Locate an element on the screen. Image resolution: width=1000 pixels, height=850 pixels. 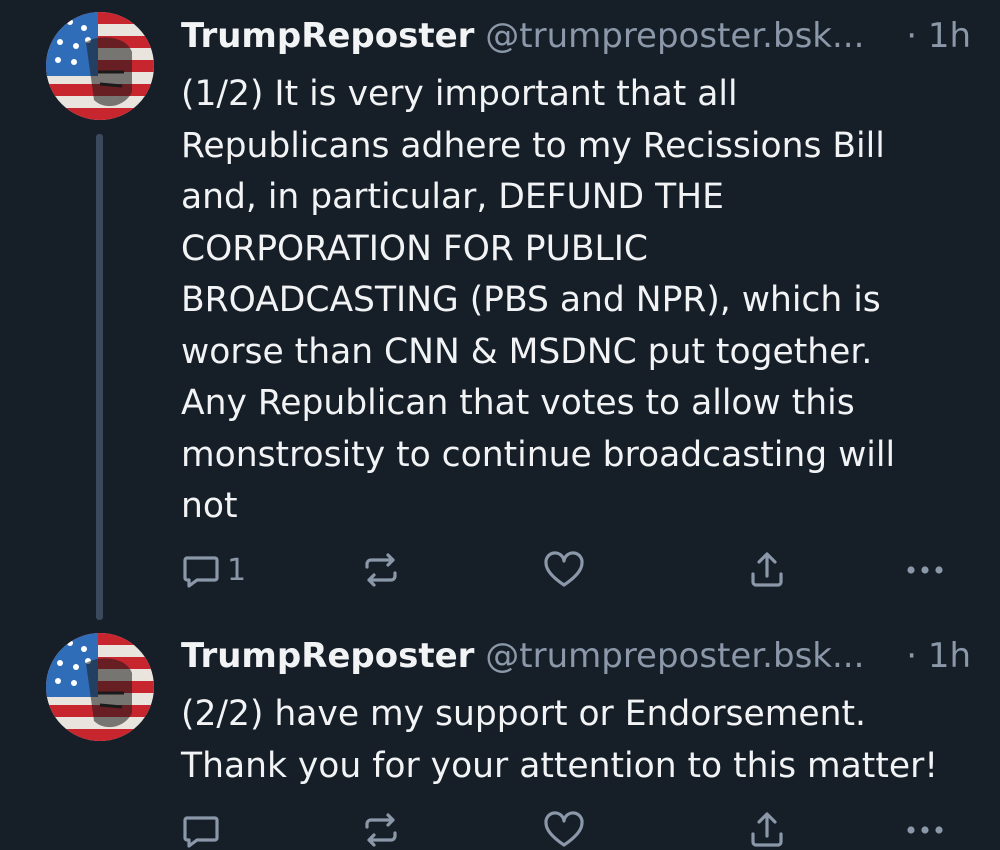
thread-line is located at coordinates (99, 377).